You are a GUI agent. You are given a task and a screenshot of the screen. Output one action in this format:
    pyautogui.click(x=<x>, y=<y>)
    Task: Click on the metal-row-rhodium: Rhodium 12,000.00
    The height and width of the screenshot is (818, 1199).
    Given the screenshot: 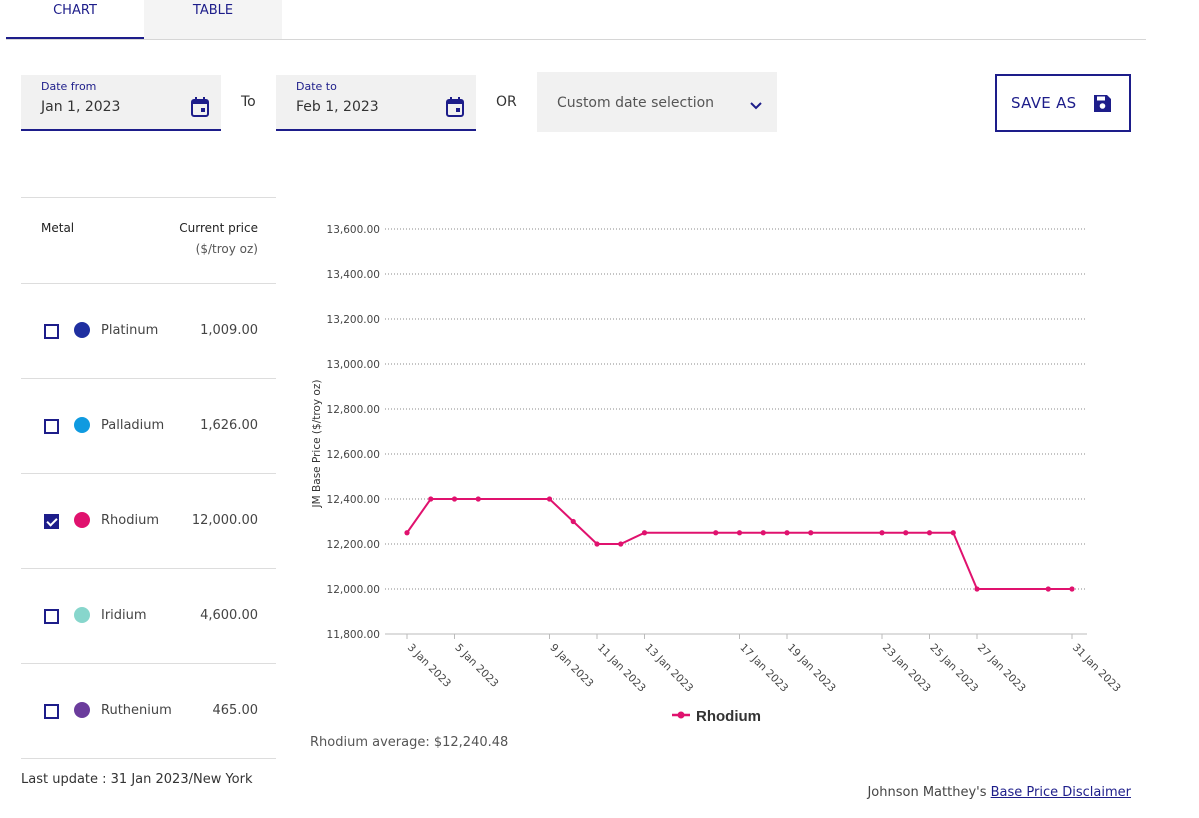 What is the action you would take?
    pyautogui.click(x=148, y=521)
    